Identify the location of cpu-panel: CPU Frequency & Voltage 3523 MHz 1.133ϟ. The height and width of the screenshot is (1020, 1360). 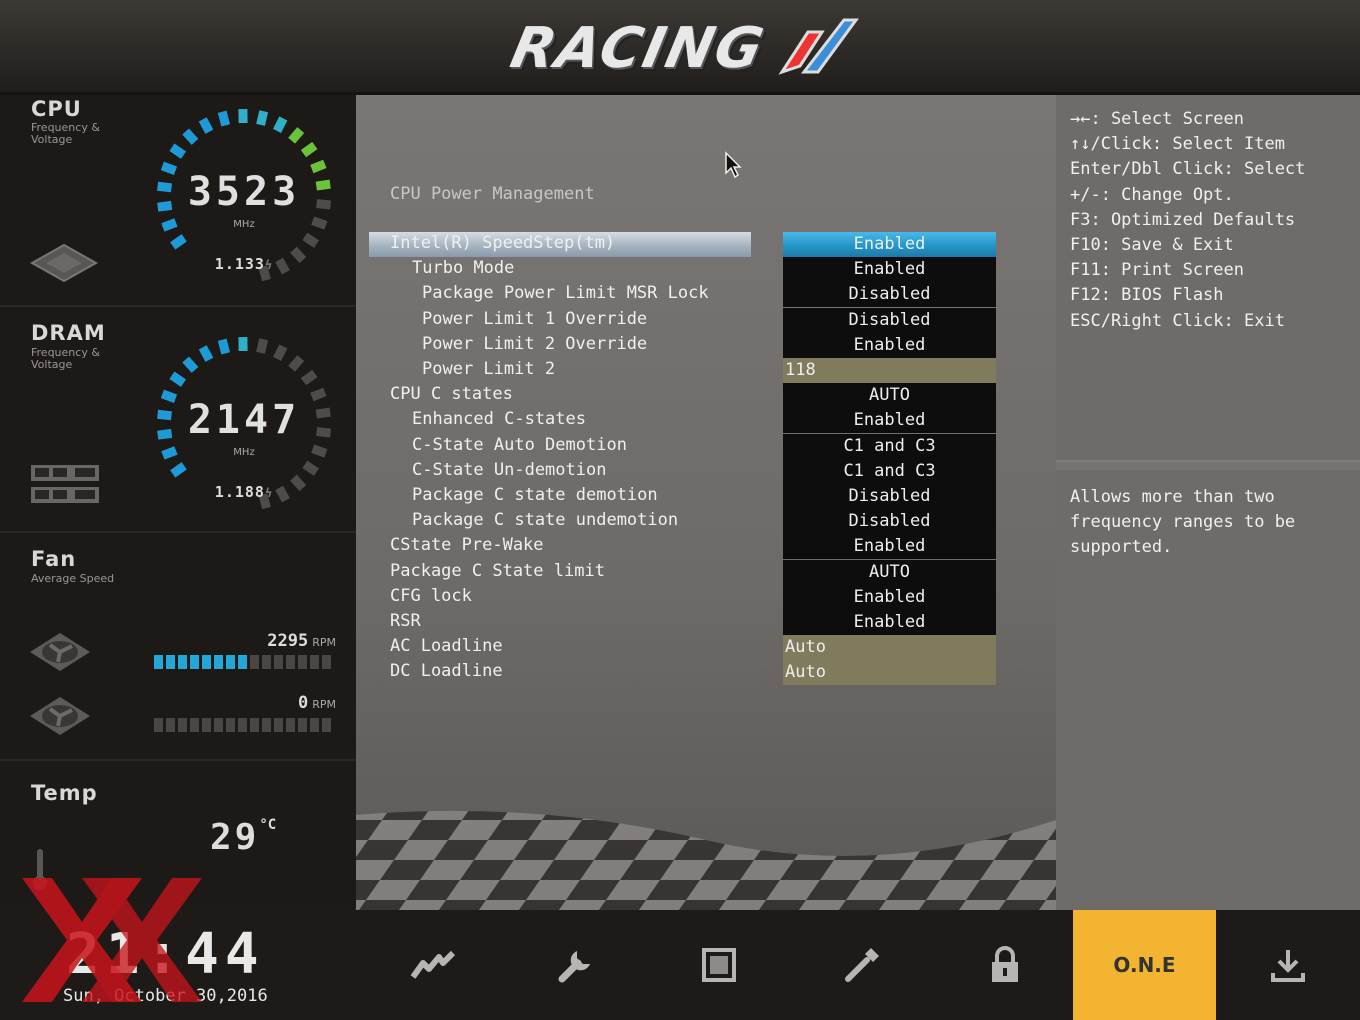
(178, 201).